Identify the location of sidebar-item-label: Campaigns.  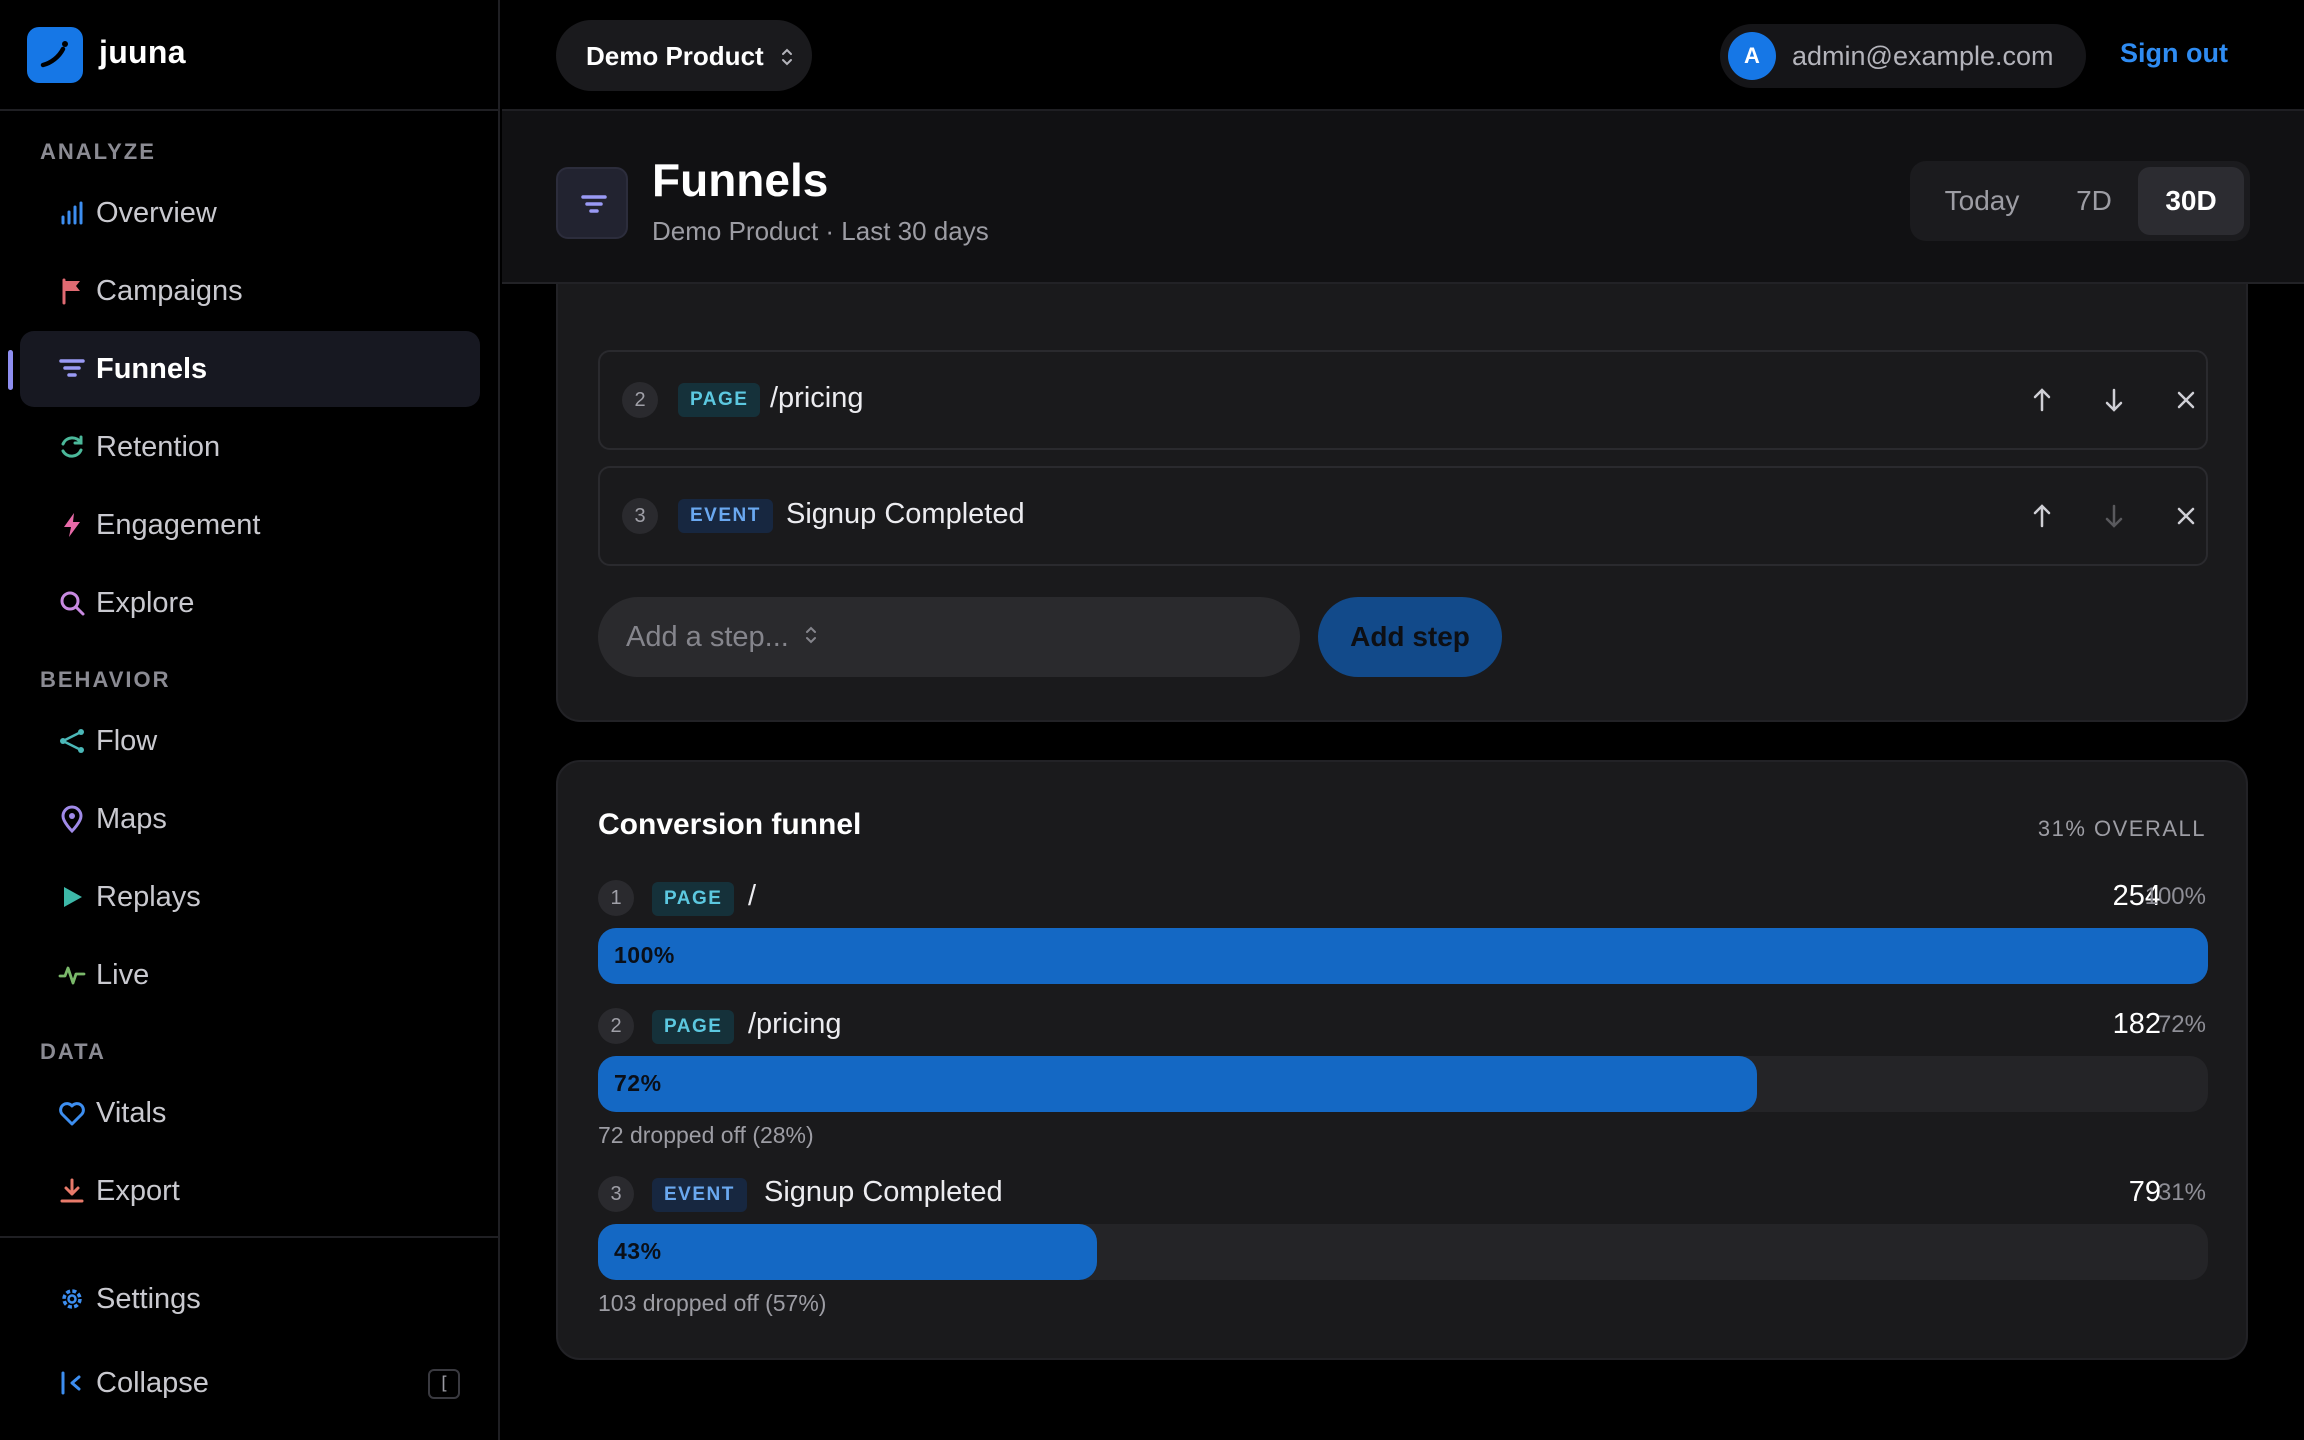
(169, 291).